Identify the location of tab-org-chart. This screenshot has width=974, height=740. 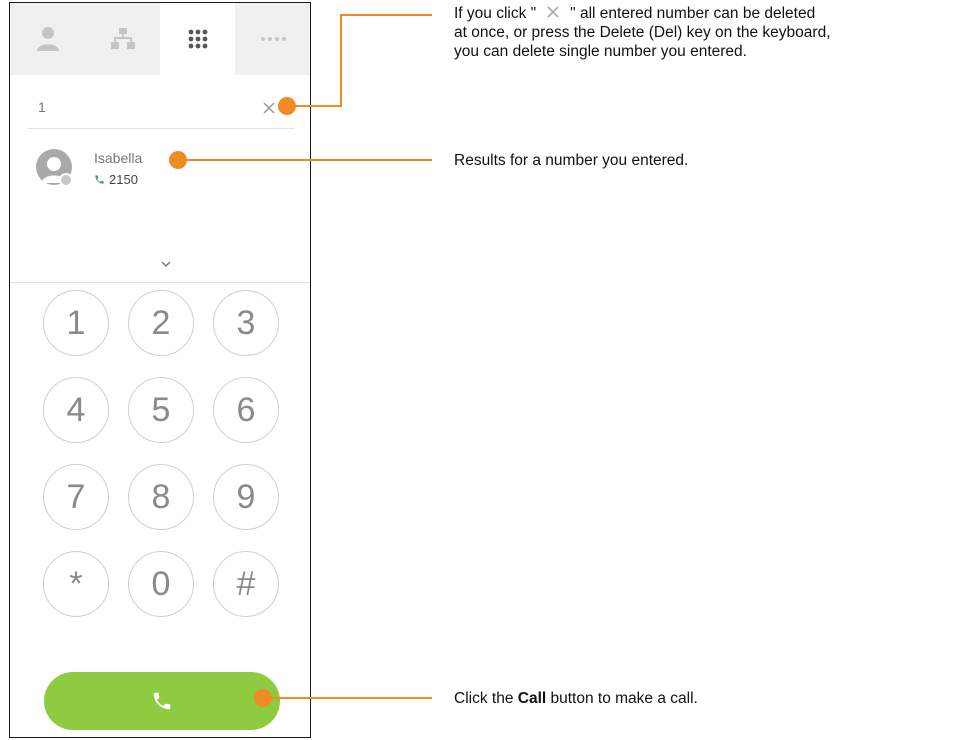
(122, 39).